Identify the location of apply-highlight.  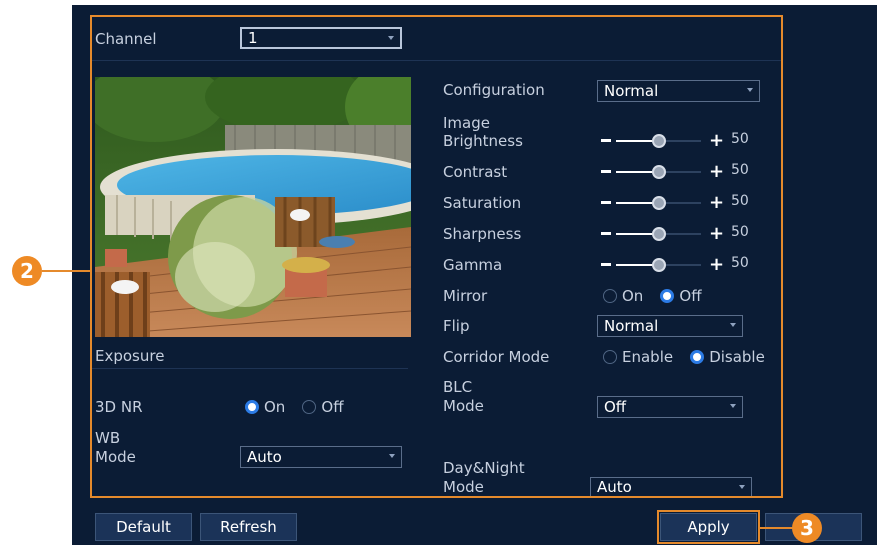
(708, 527).